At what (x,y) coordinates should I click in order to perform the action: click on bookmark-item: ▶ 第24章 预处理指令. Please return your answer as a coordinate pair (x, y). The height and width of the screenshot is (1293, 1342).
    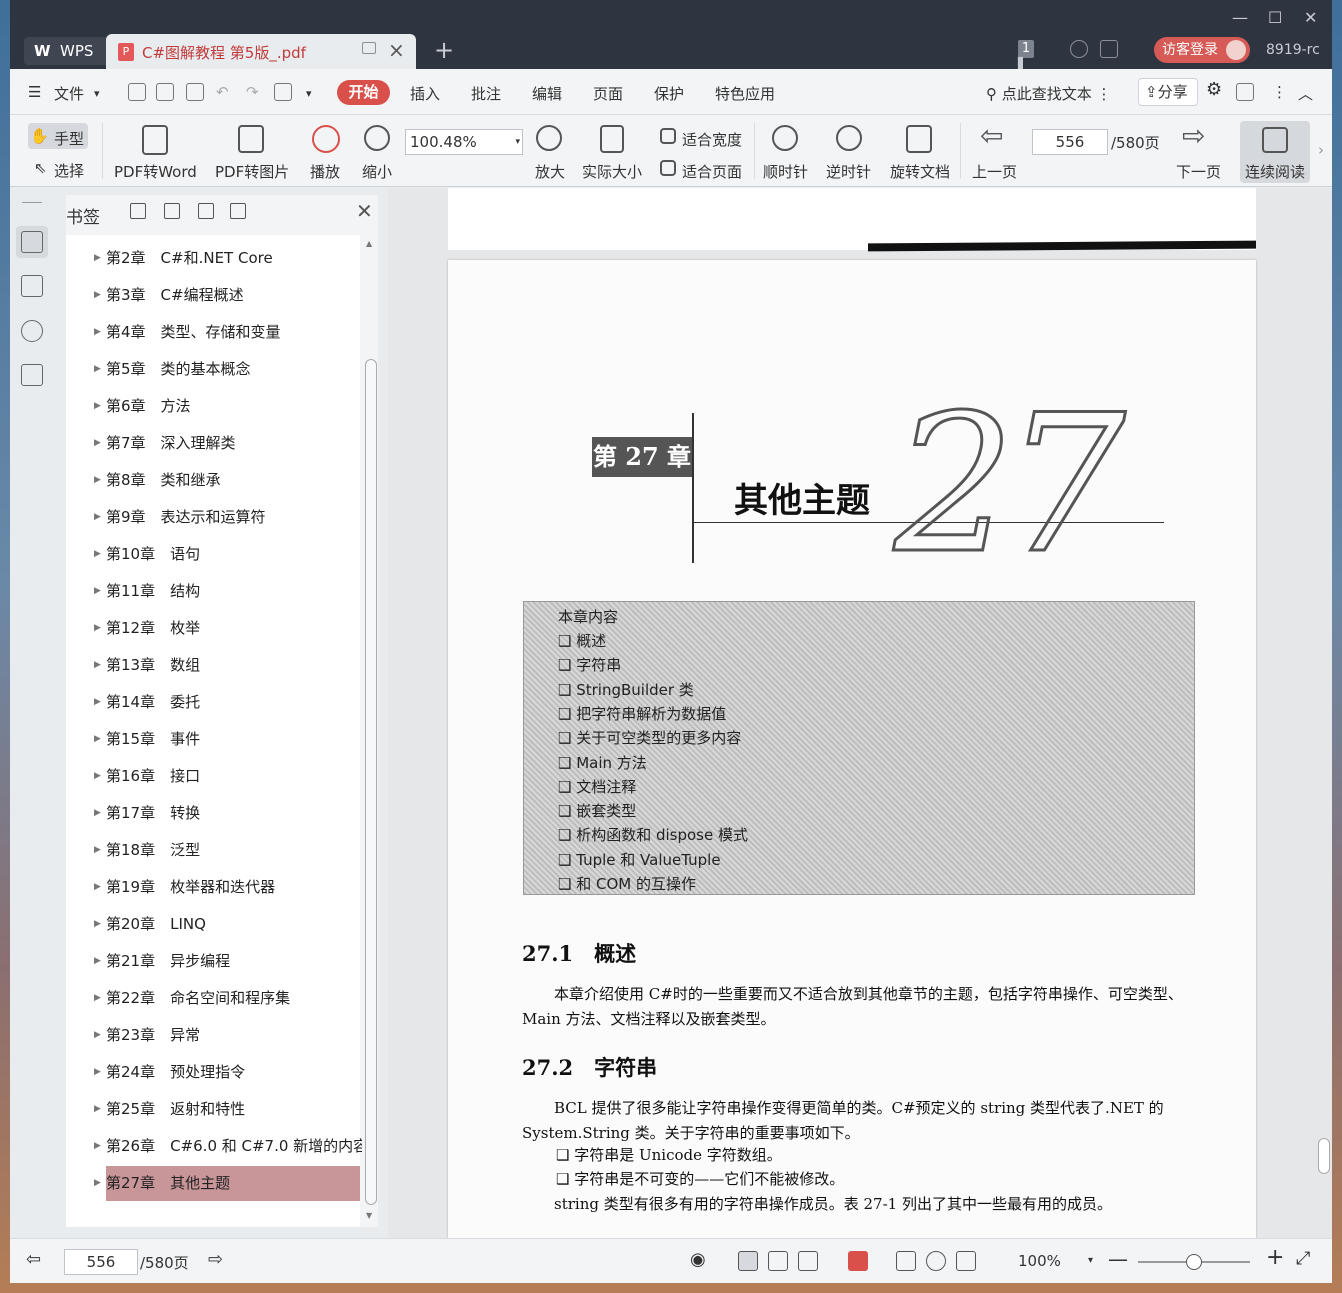
    Looking at the image, I should click on (227, 1072).